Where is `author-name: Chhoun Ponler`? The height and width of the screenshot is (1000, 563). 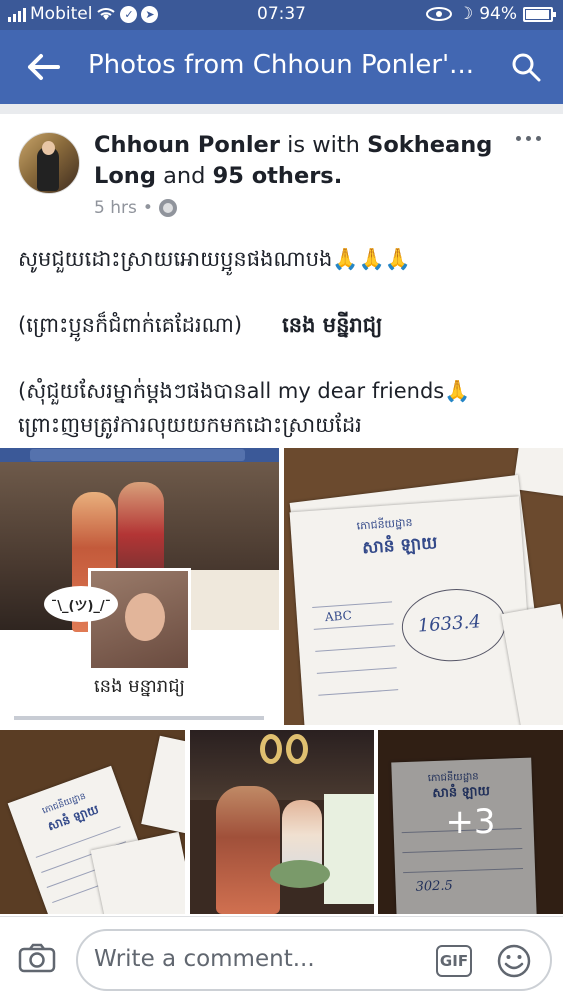
author-name: Chhoun Ponler is located at coordinates (187, 145).